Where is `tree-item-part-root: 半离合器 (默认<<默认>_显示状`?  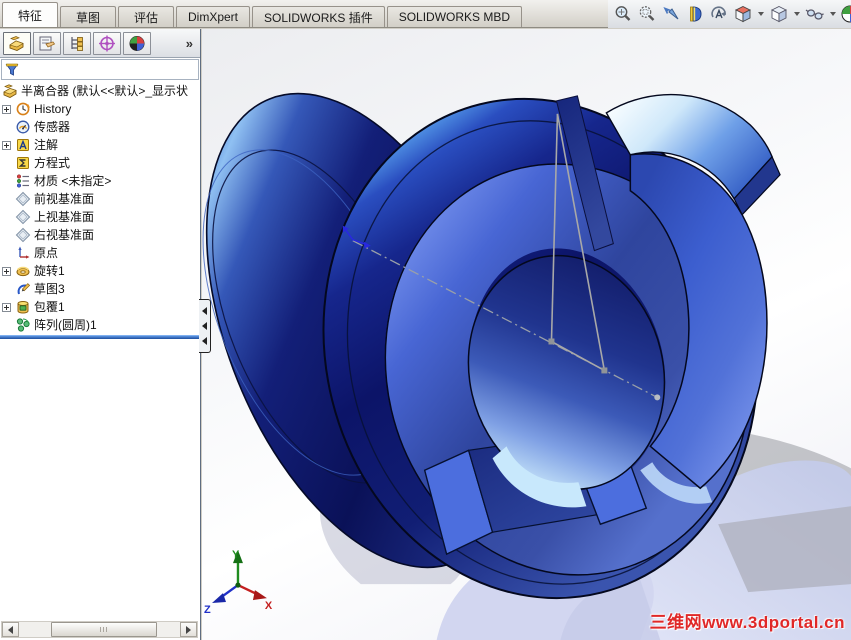
tree-item-part-root: 半离合器 (默认<<默认>_显示状 is located at coordinates (100, 91).